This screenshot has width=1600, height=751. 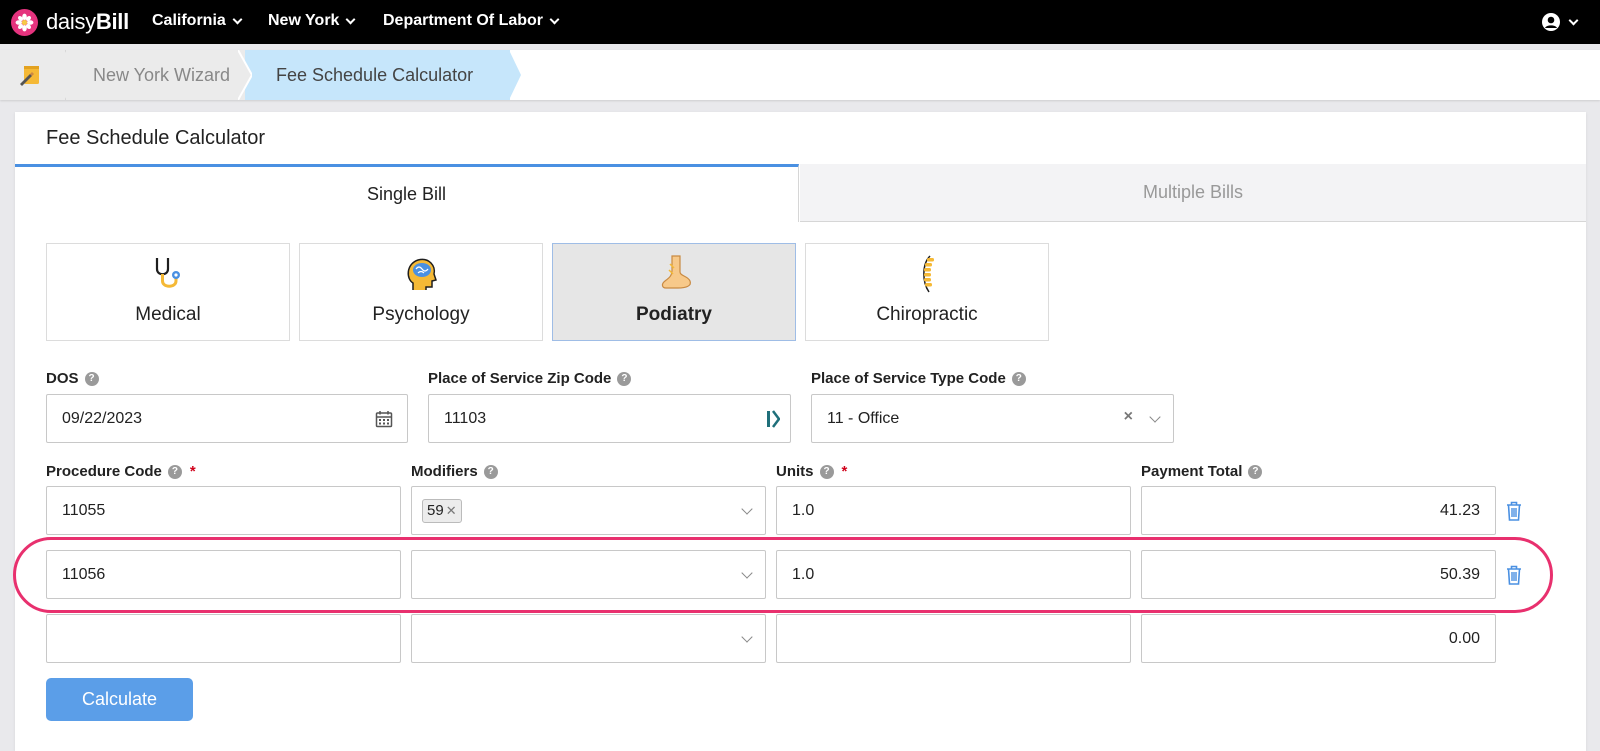 I want to click on procedure-code-value: 11056, so click(x=84, y=574).